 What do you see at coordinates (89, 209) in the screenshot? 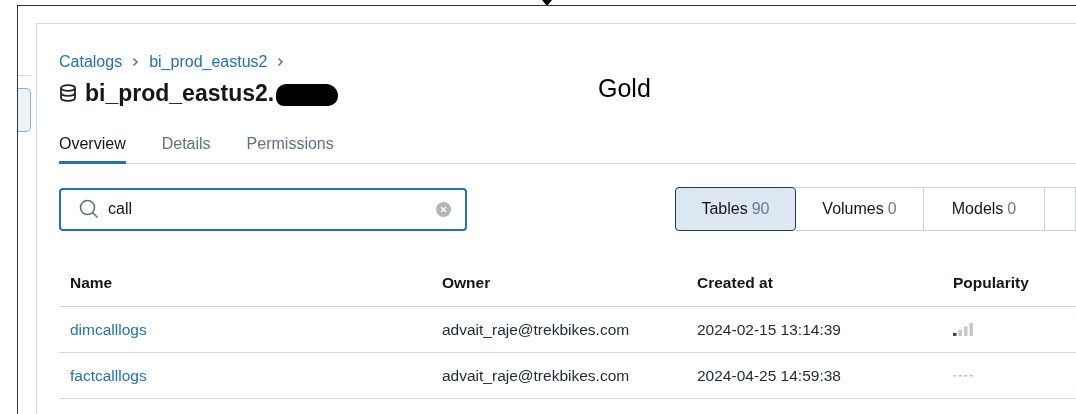
I see `search-icon` at bounding box center [89, 209].